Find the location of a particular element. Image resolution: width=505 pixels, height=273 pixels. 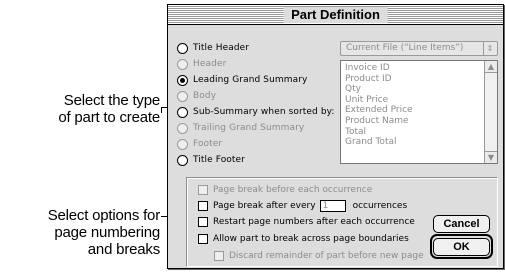

radio-body: Body is located at coordinates (196, 96).